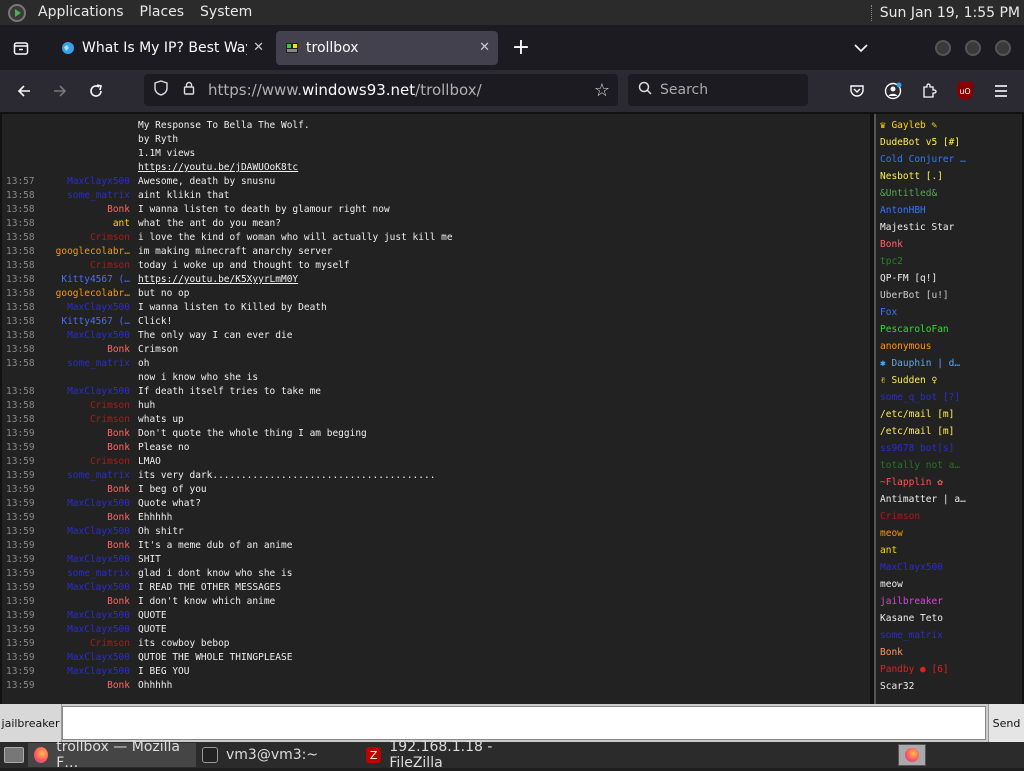 The width and height of the screenshot is (1024, 771). What do you see at coordinates (1001, 91) in the screenshot?
I see `menu-hamburger-icon` at bounding box center [1001, 91].